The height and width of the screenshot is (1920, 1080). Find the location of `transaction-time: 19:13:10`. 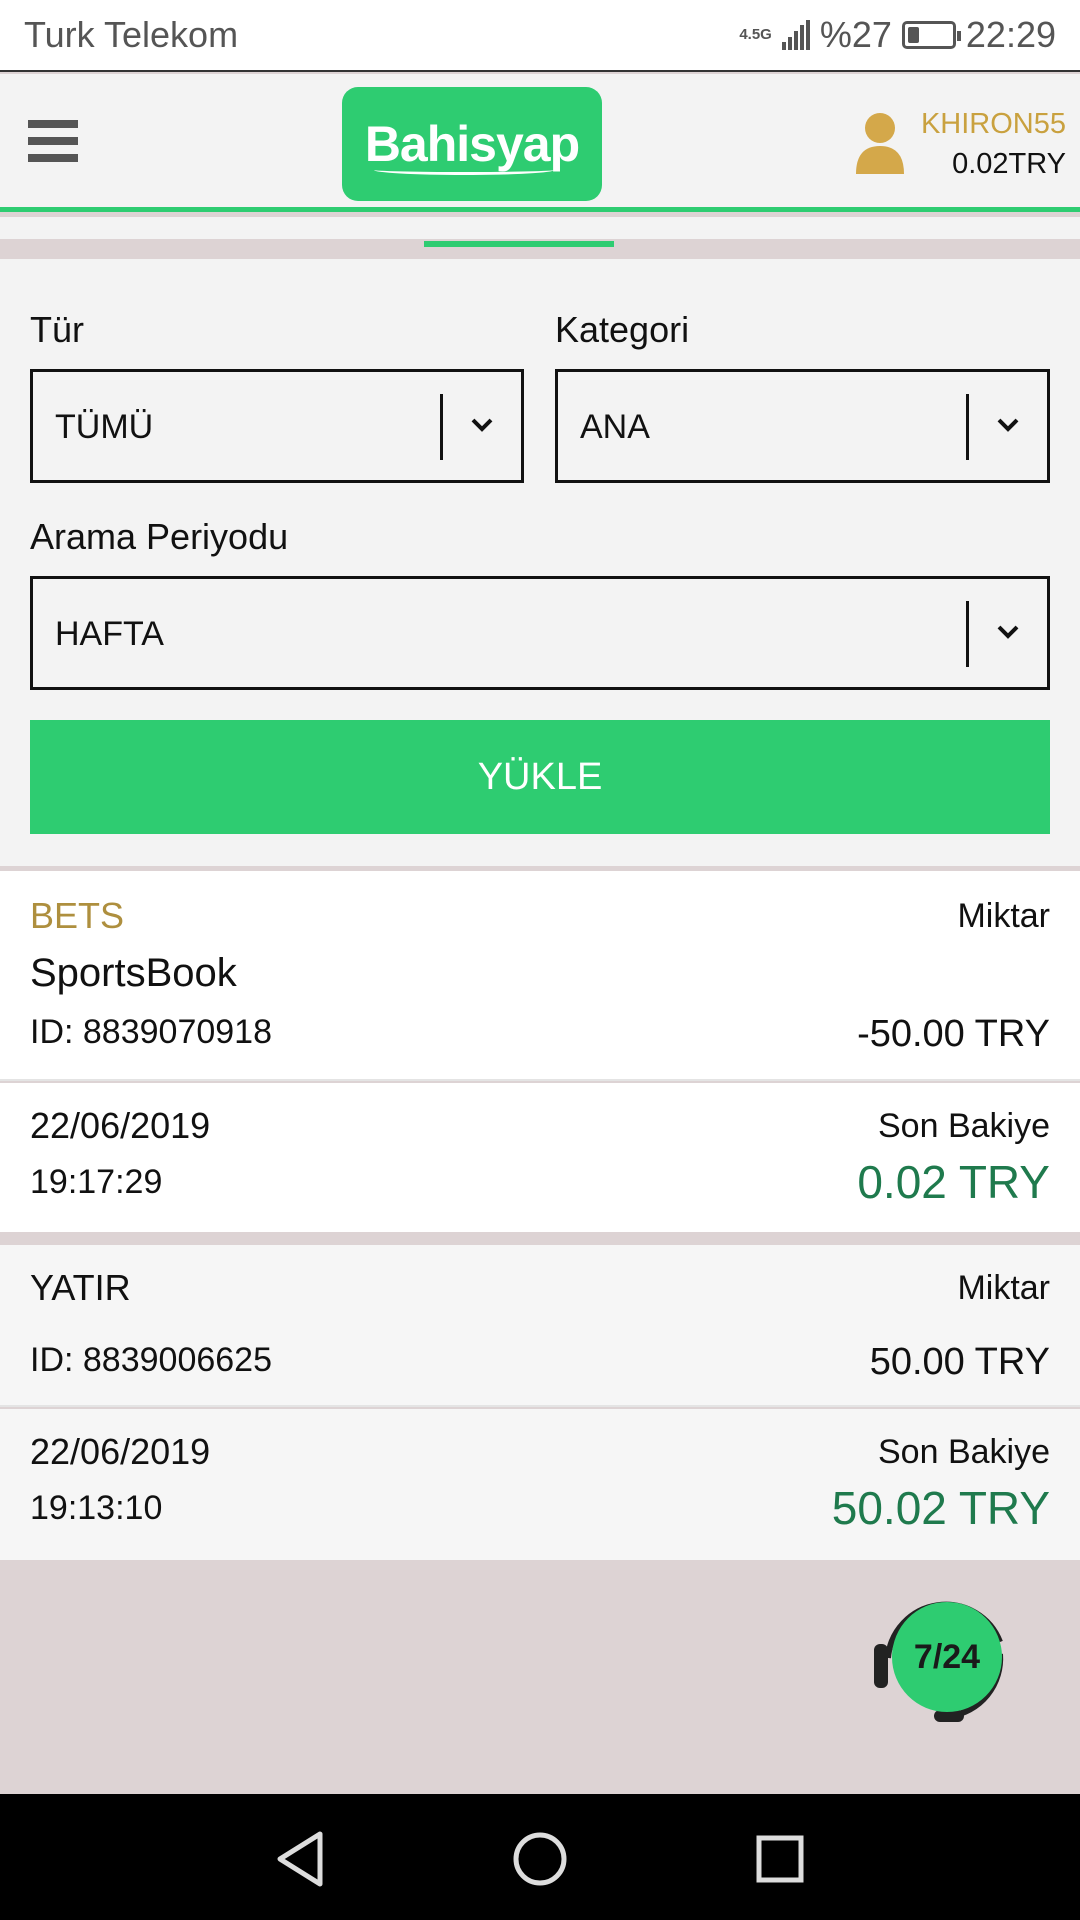

transaction-time: 19:13:10 is located at coordinates (96, 1508).